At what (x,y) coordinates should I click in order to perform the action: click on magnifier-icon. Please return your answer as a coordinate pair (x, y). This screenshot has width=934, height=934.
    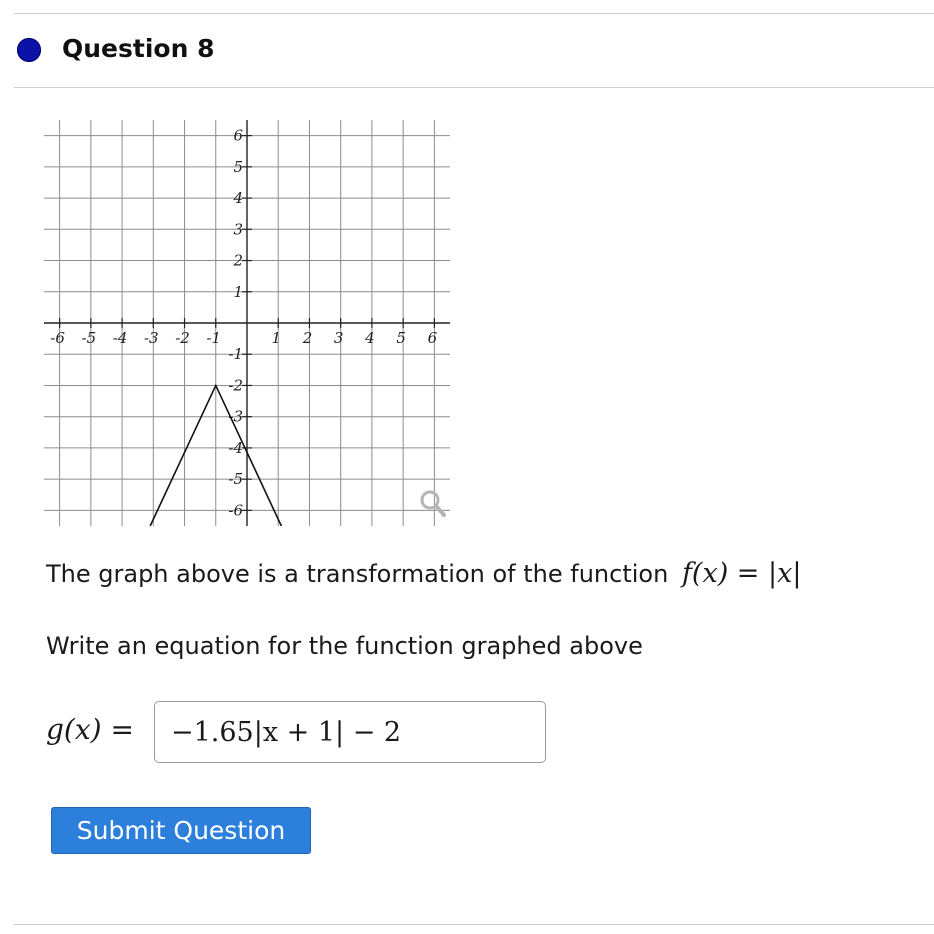
    Looking at the image, I should click on (433, 503).